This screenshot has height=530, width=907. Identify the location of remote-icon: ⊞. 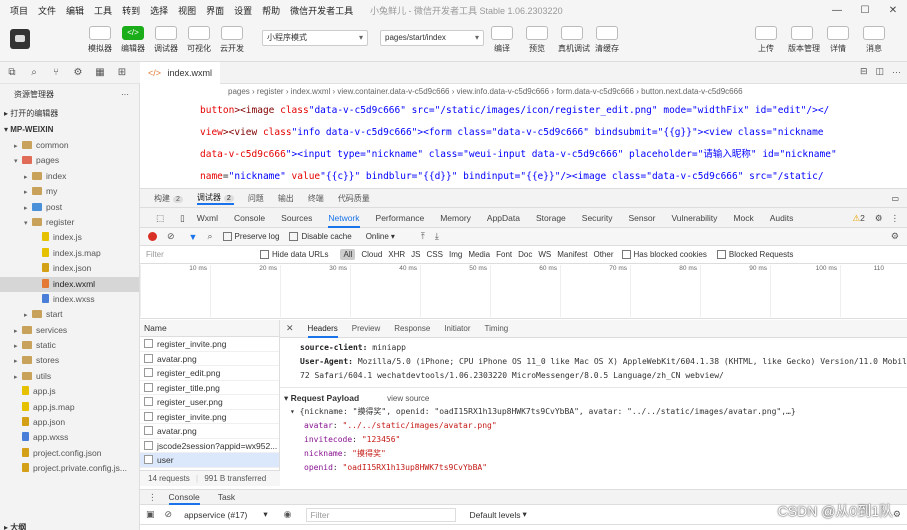
(122, 72).